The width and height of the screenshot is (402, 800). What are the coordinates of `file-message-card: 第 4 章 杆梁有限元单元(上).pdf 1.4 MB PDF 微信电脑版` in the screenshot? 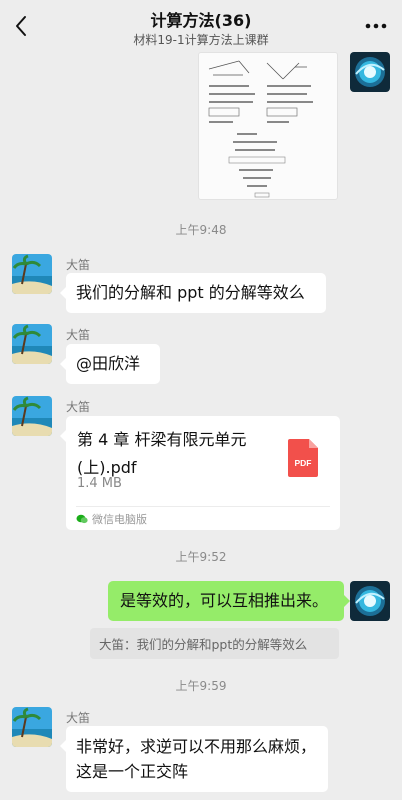 It's located at (200, 473).